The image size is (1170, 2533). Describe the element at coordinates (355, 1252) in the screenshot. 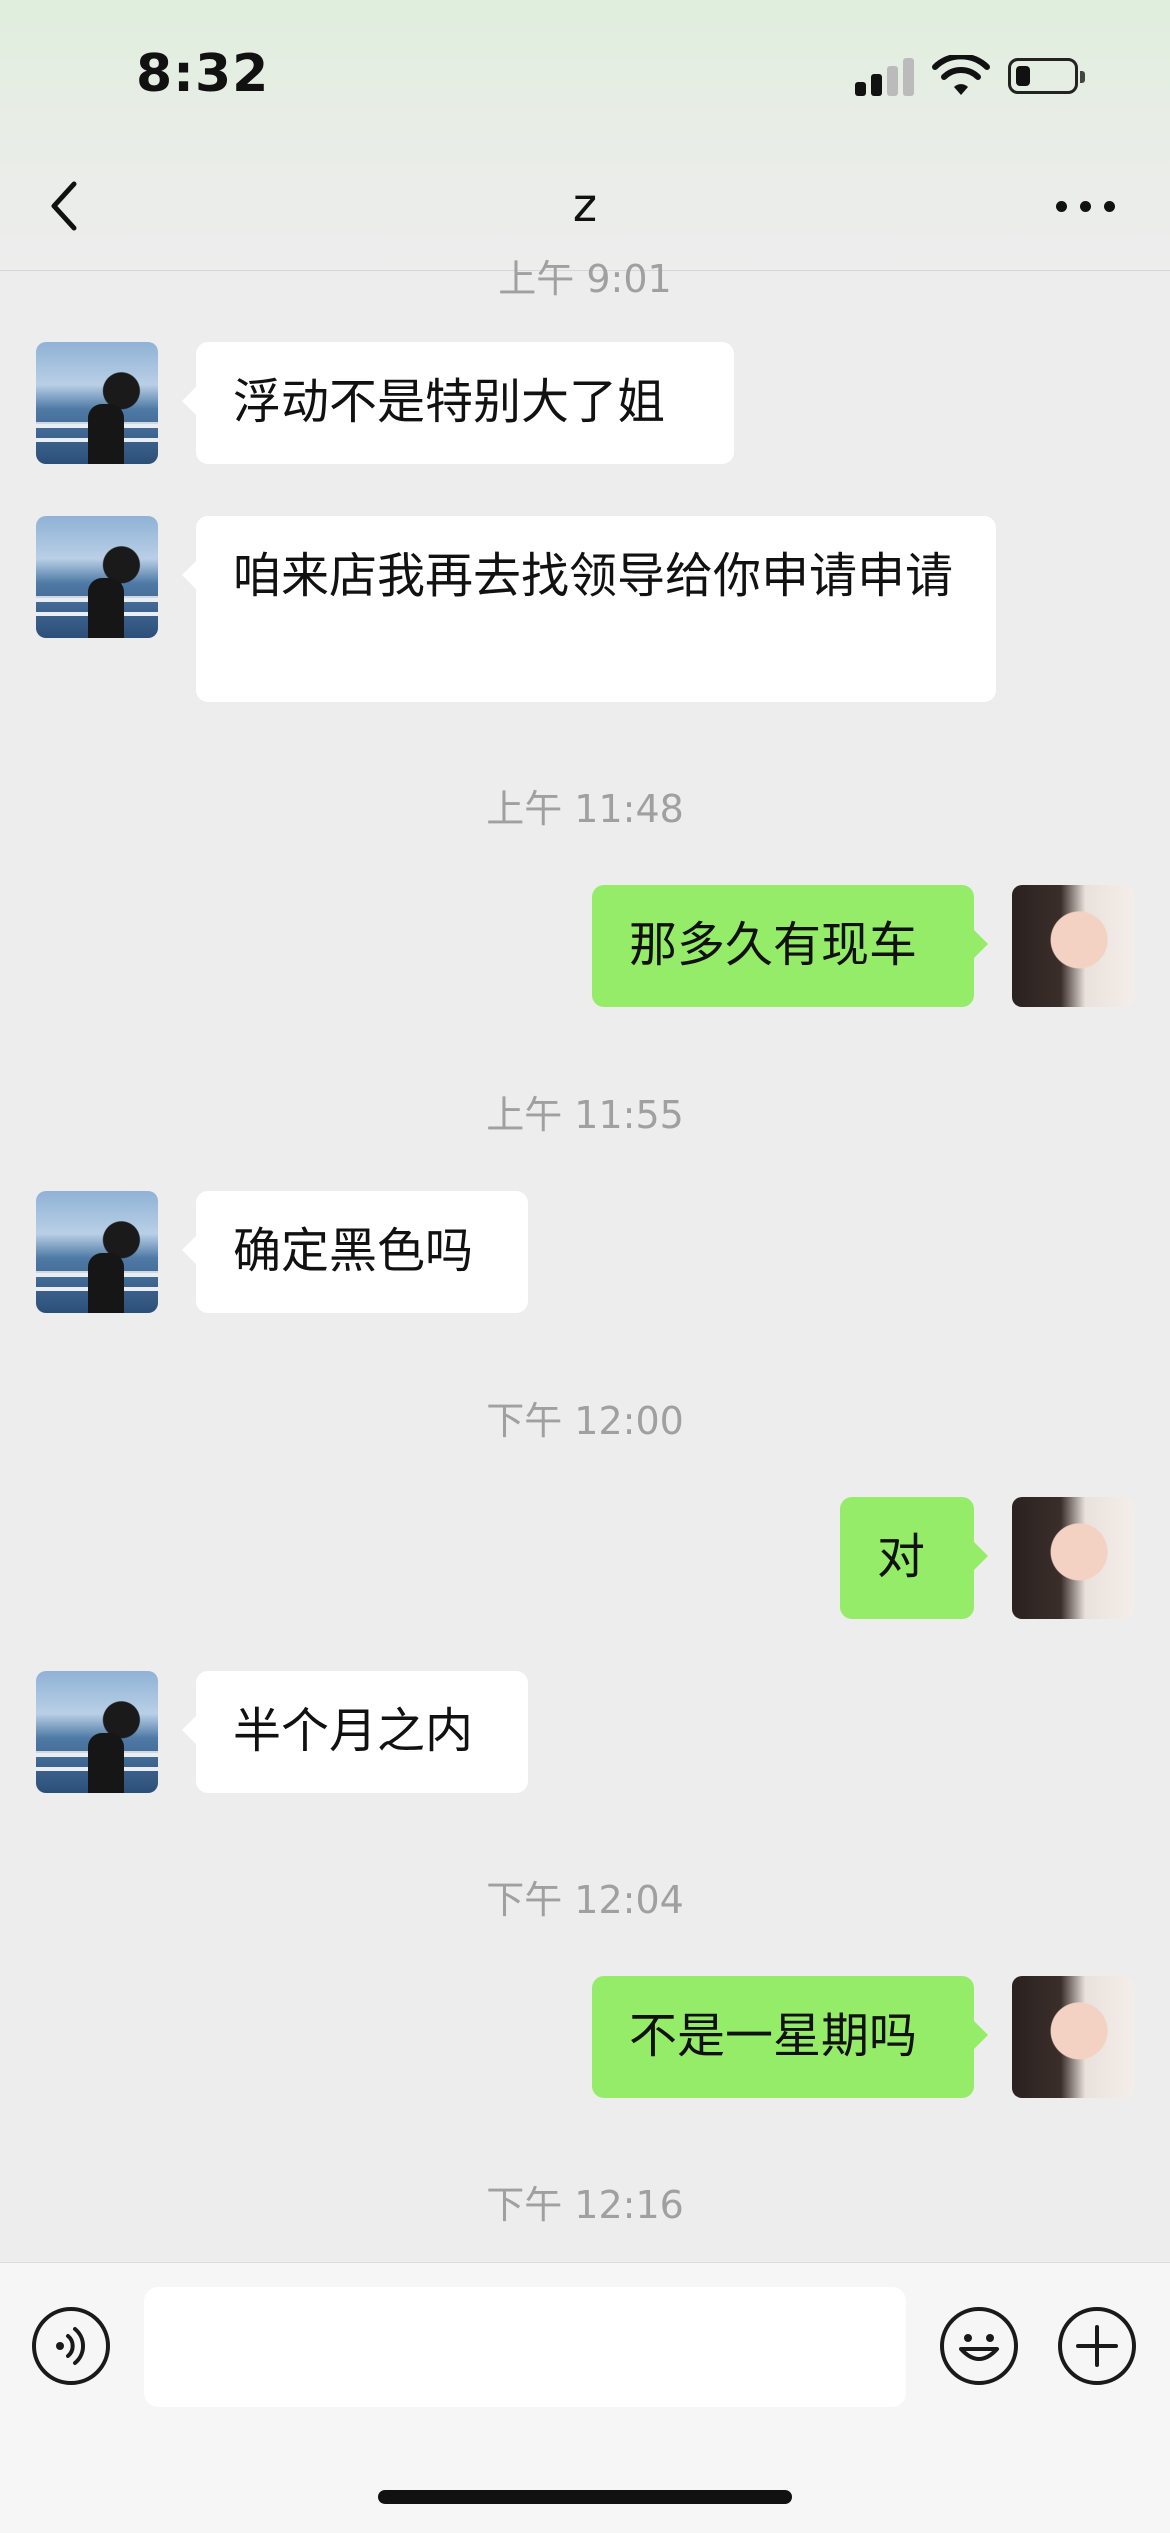

I see `message-bubble-received: 确定黑色吗` at that location.